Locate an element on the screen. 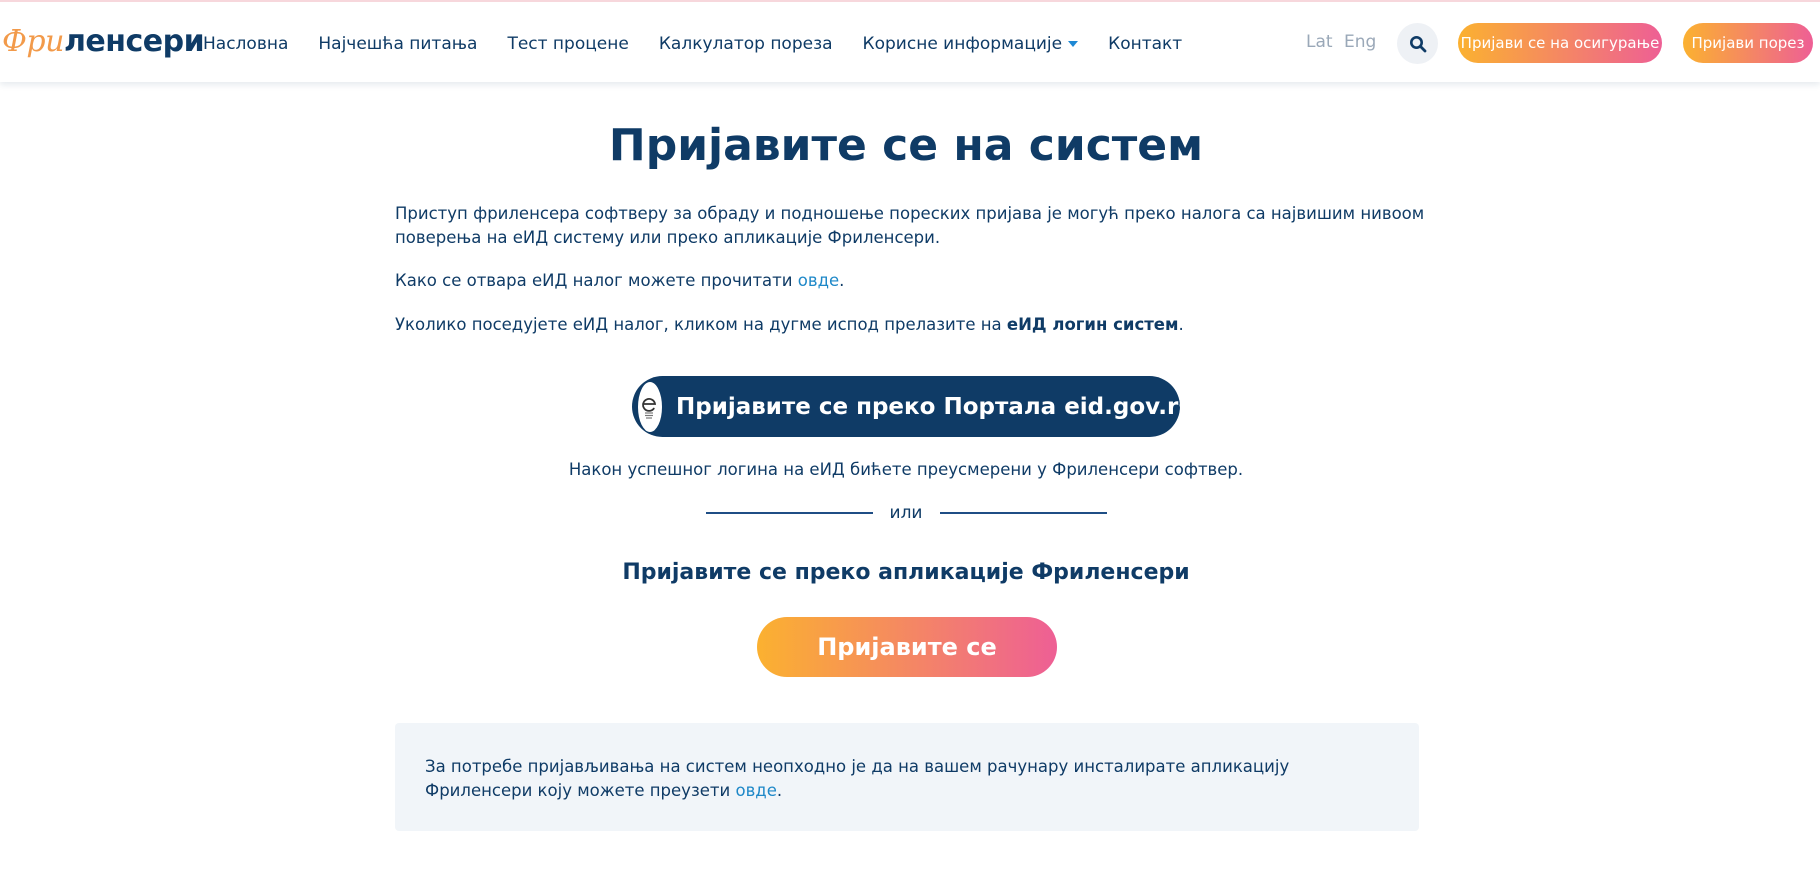 The height and width of the screenshot is (871, 1820). eid-logo-icon is located at coordinates (650, 406).